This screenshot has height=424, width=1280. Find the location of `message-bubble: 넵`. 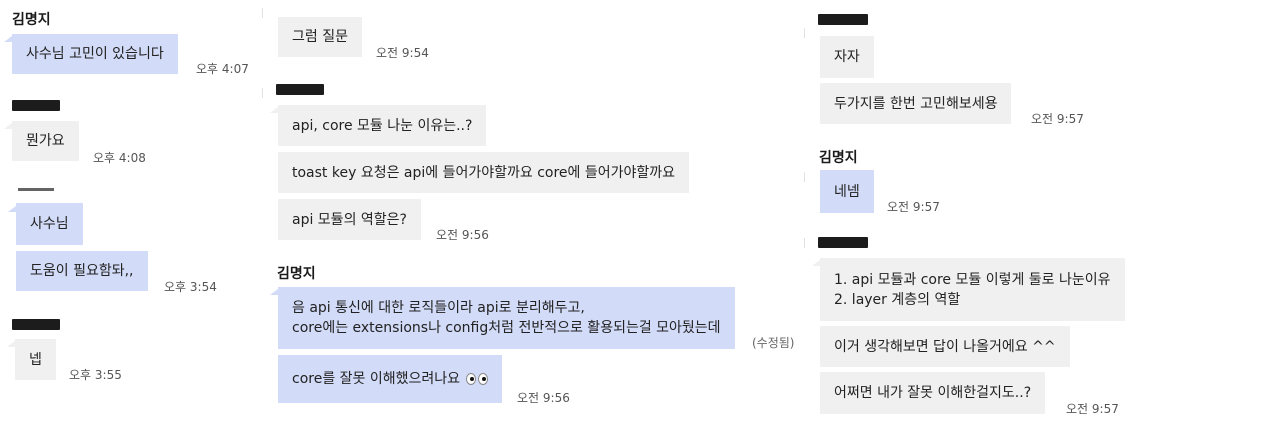

message-bubble: 넵 is located at coordinates (35, 359).